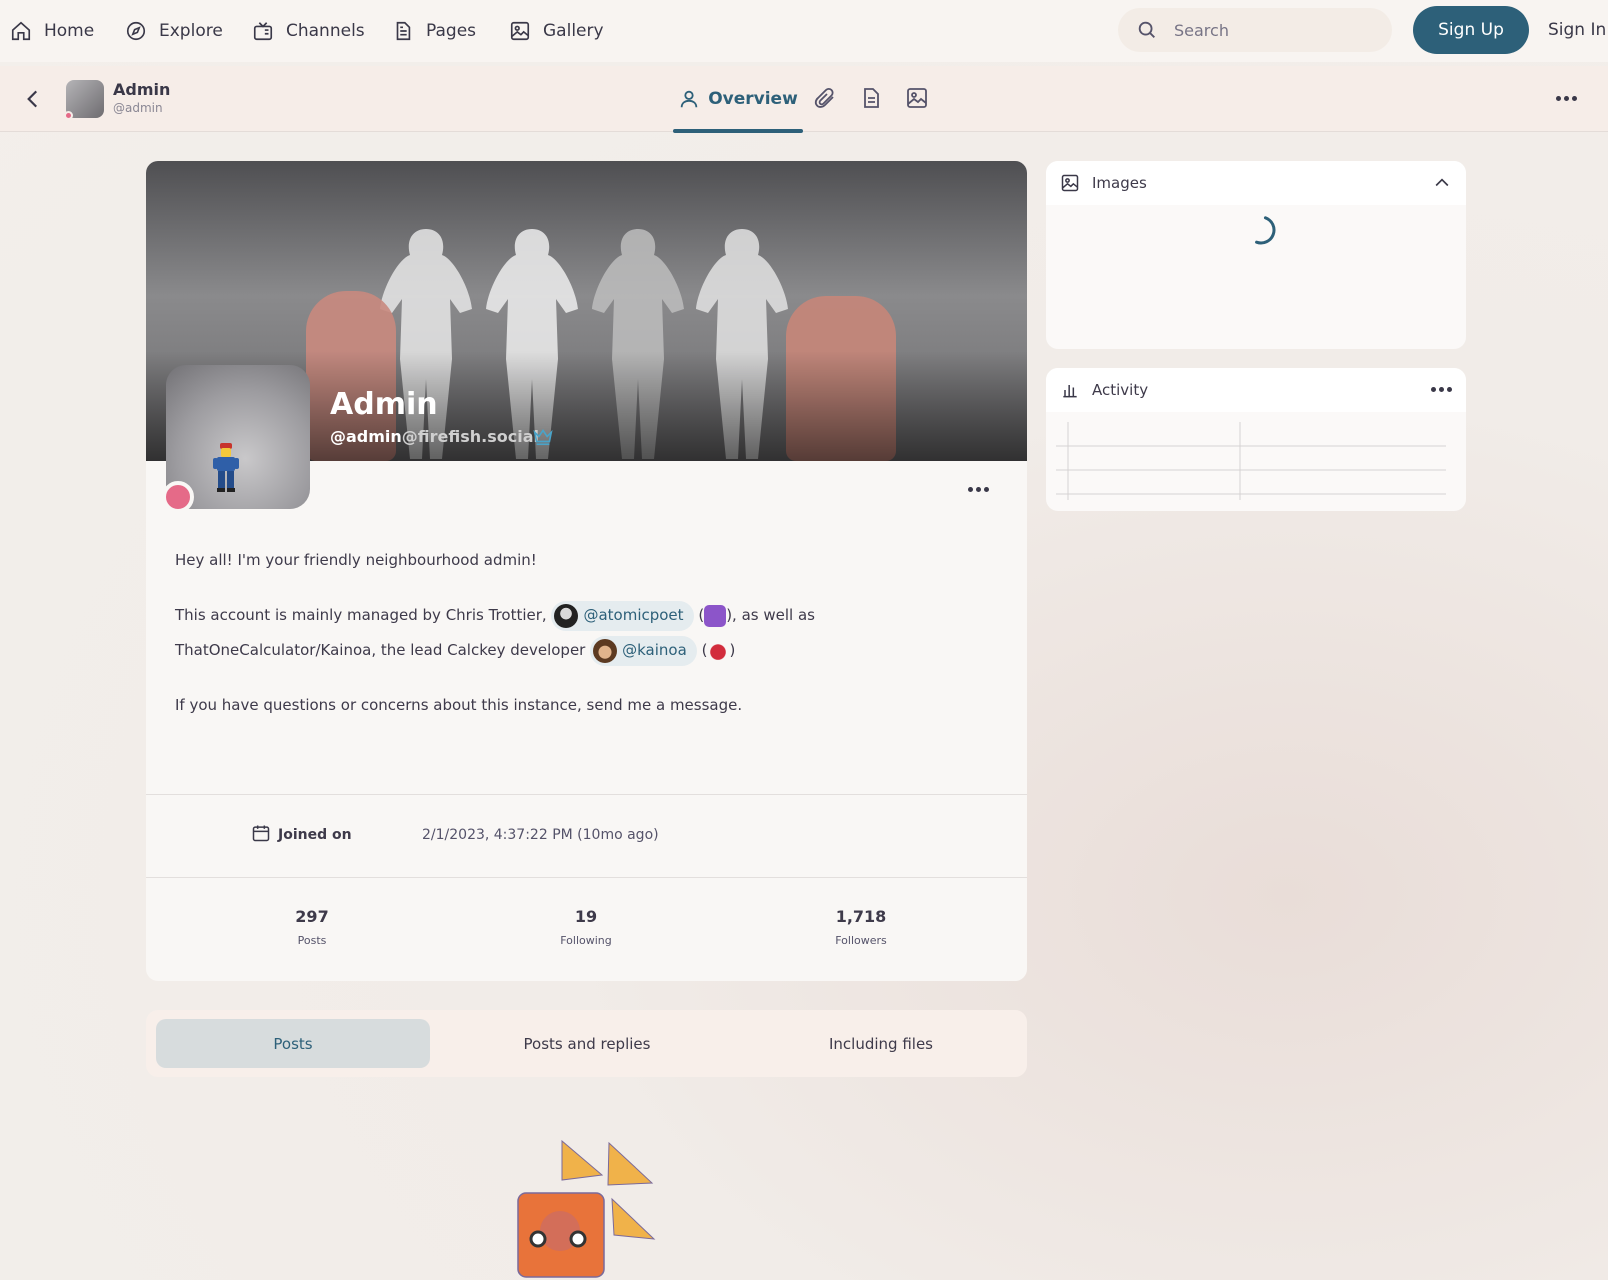 This screenshot has height=1280, width=1608. Describe the element at coordinates (1471, 30) in the screenshot. I see `sign-up-button: Sign Up` at that location.